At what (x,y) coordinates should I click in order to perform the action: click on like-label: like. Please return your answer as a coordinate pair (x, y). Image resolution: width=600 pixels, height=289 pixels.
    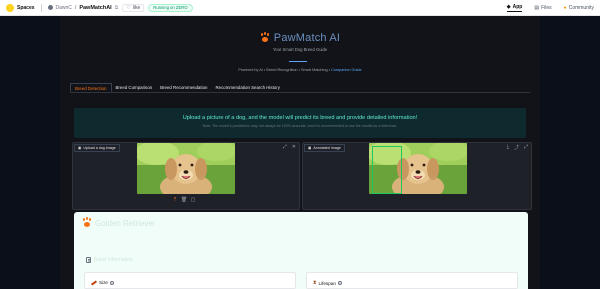
    Looking at the image, I should click on (136, 7).